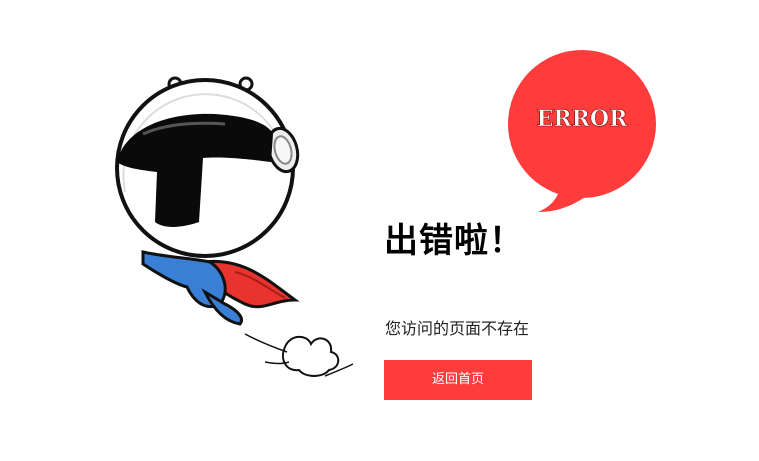  I want to click on error-speech-bubble-icon: ERROR, so click(582, 131).